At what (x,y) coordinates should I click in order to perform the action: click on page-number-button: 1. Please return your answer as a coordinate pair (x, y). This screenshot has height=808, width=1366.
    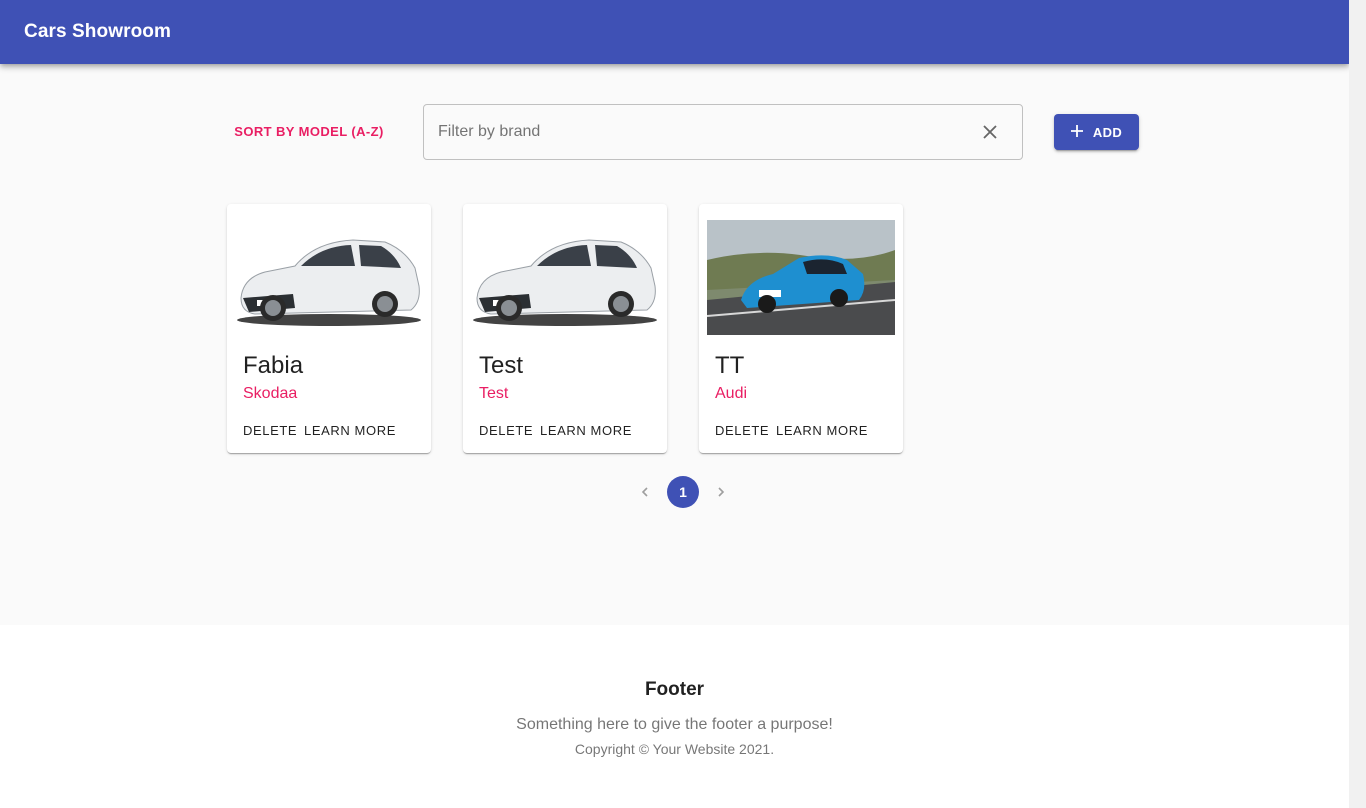
    Looking at the image, I should click on (683, 492).